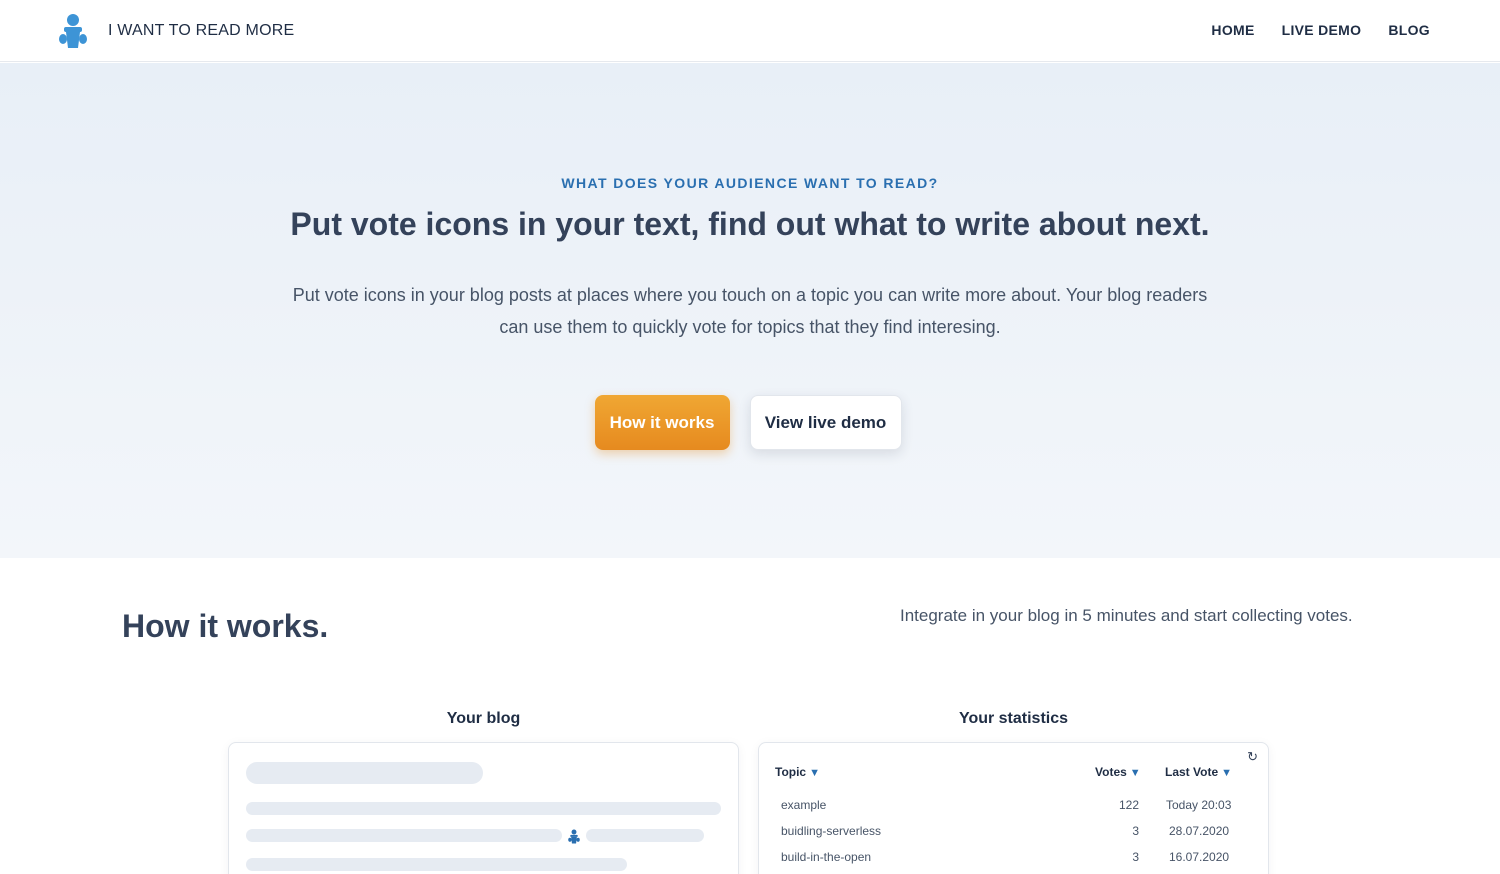 The image size is (1500, 874). I want to click on table-cell-last-vote: Today 20:03, so click(1199, 805).